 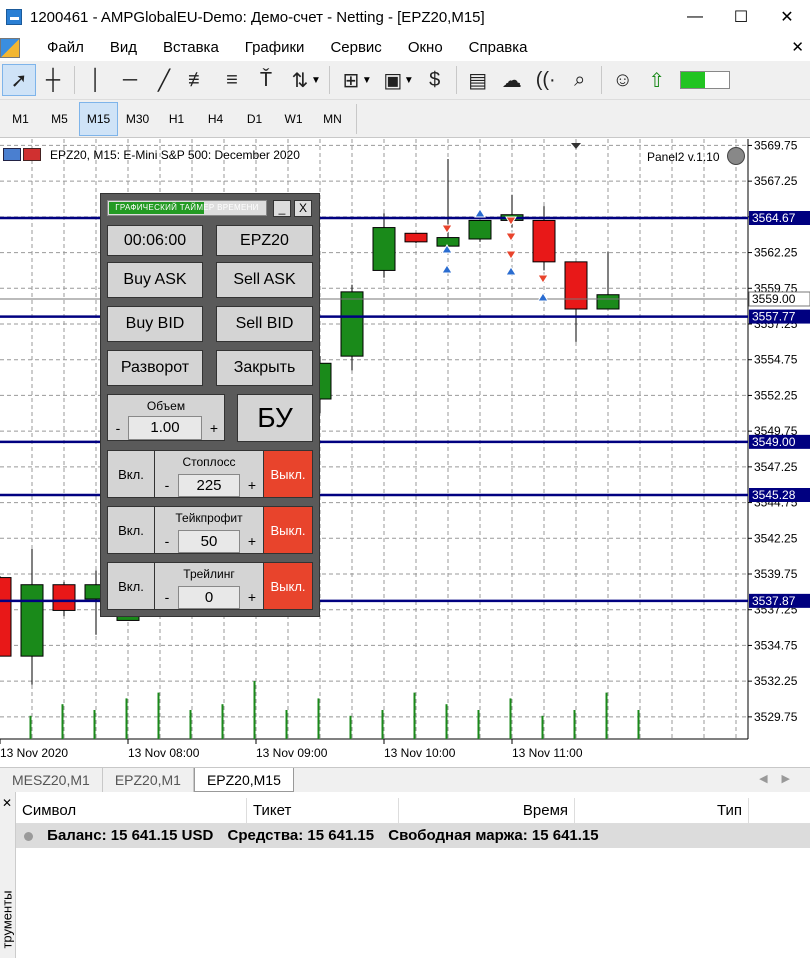 I want to click on trade-icon: $, so click(x=435, y=80).